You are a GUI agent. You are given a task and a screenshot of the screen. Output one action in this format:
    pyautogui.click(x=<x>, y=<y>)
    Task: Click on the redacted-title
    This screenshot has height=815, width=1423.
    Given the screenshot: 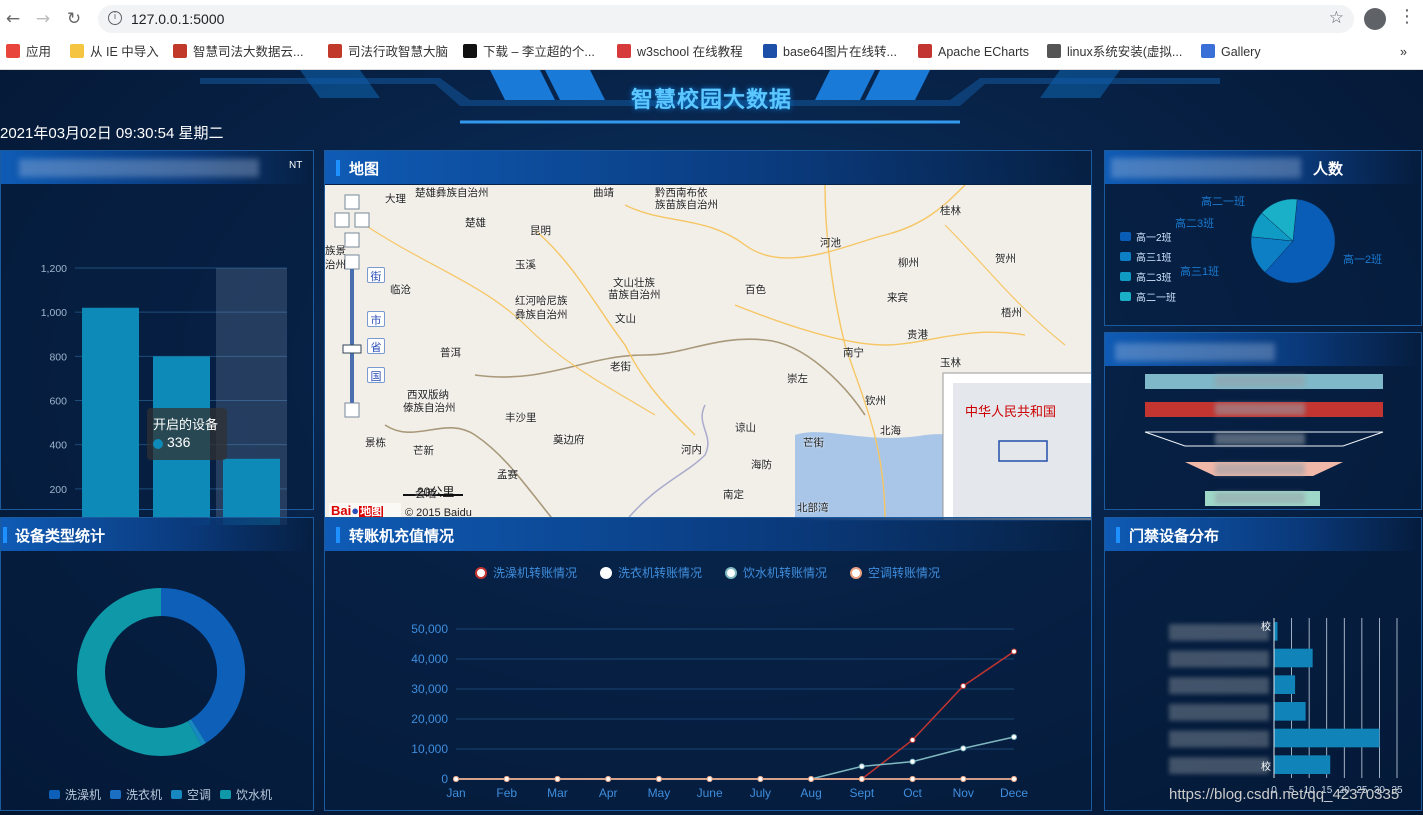 What is the action you would take?
    pyautogui.click(x=139, y=168)
    